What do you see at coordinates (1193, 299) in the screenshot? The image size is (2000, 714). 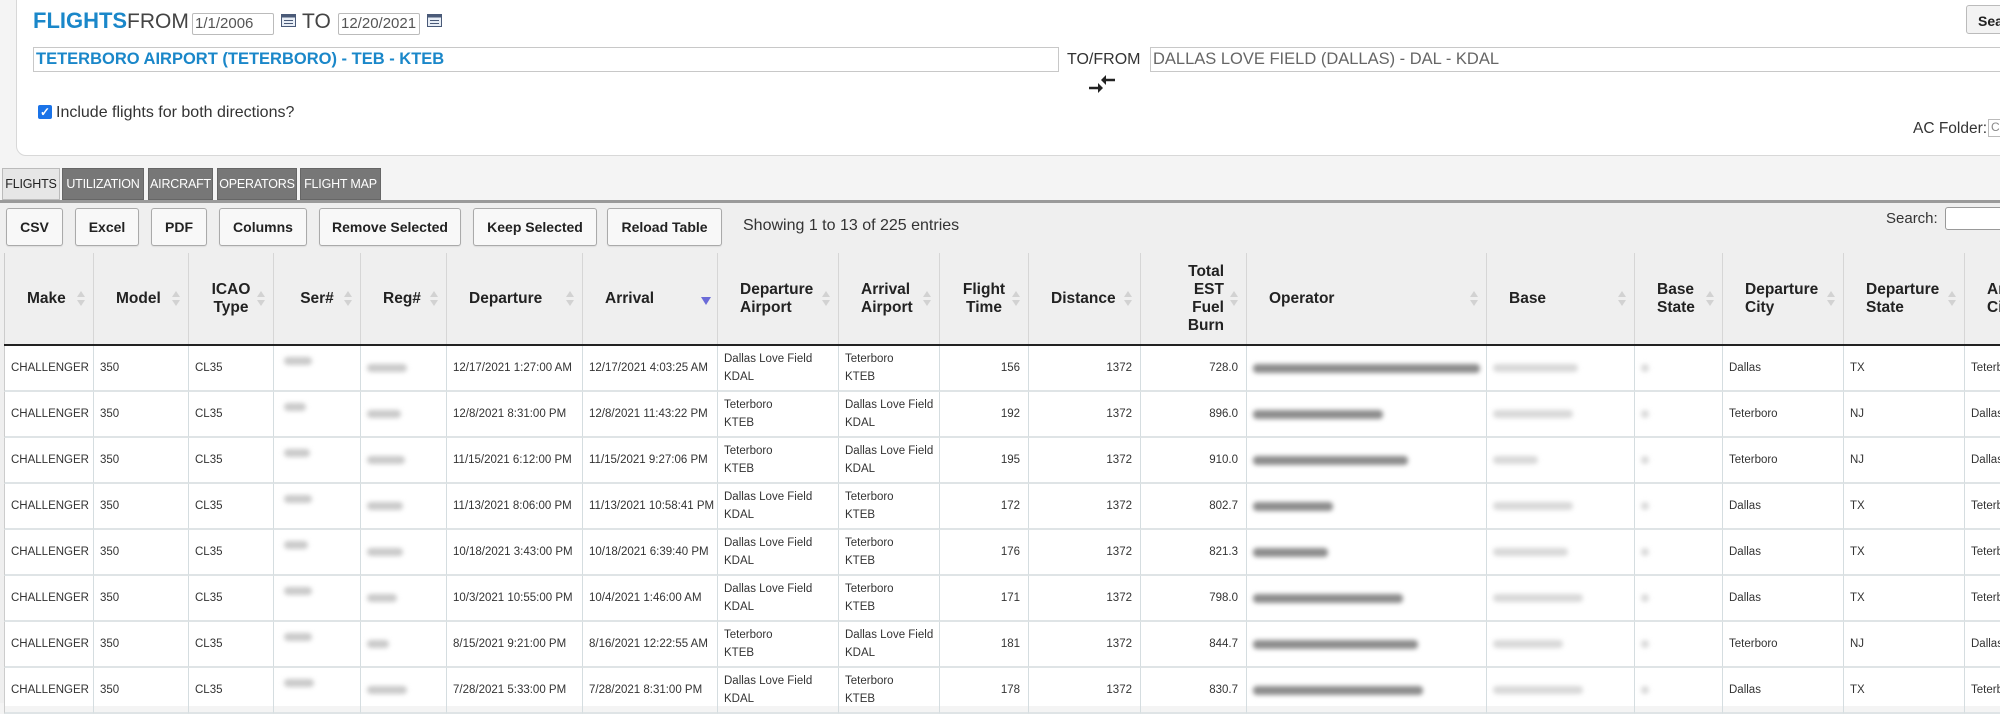 I see `column-header-total-est-fuel-burn: Total EST Fuel Burn` at bounding box center [1193, 299].